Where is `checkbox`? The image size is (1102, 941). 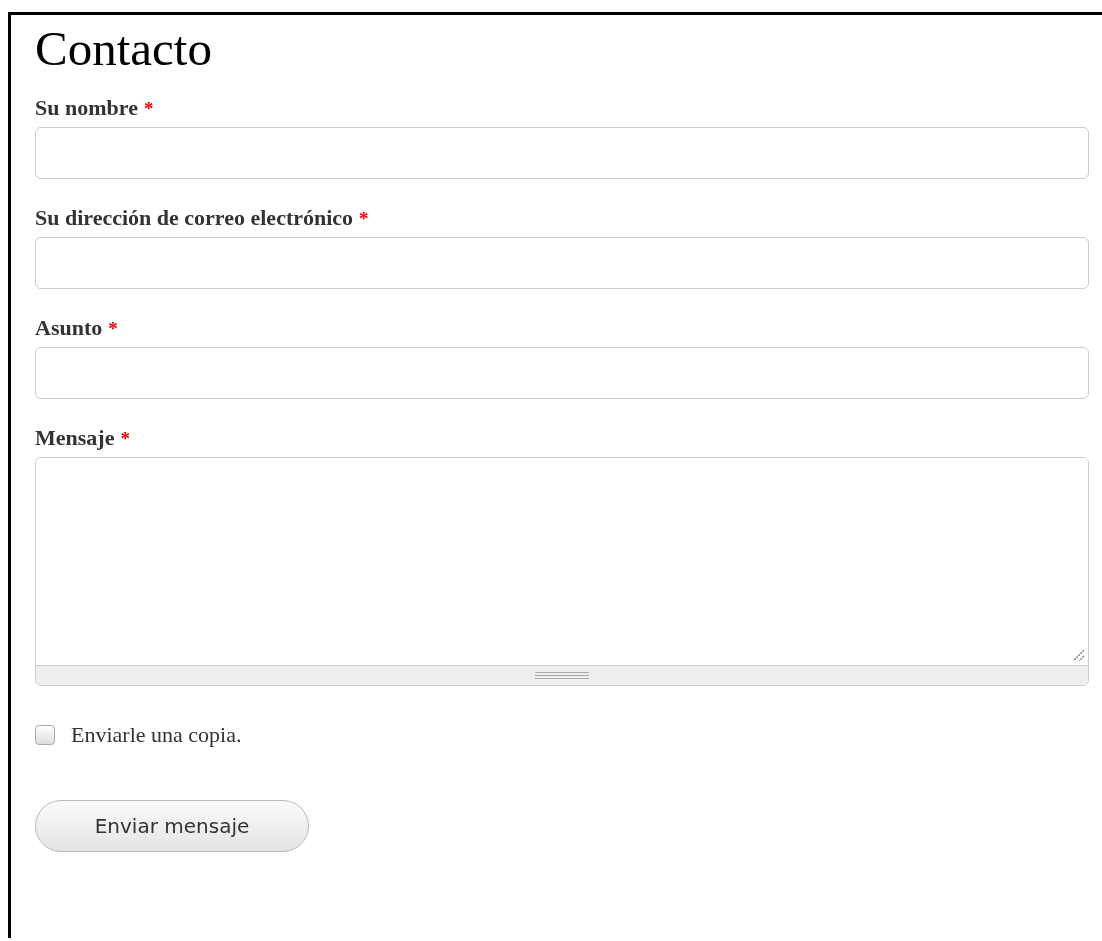
checkbox is located at coordinates (45, 735).